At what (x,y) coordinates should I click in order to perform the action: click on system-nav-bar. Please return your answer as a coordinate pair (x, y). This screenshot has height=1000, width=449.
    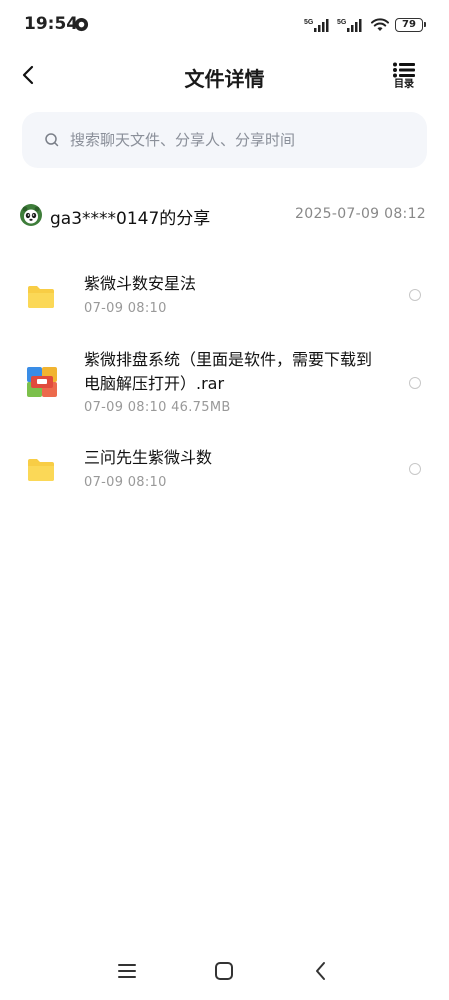
    Looking at the image, I should click on (224, 972).